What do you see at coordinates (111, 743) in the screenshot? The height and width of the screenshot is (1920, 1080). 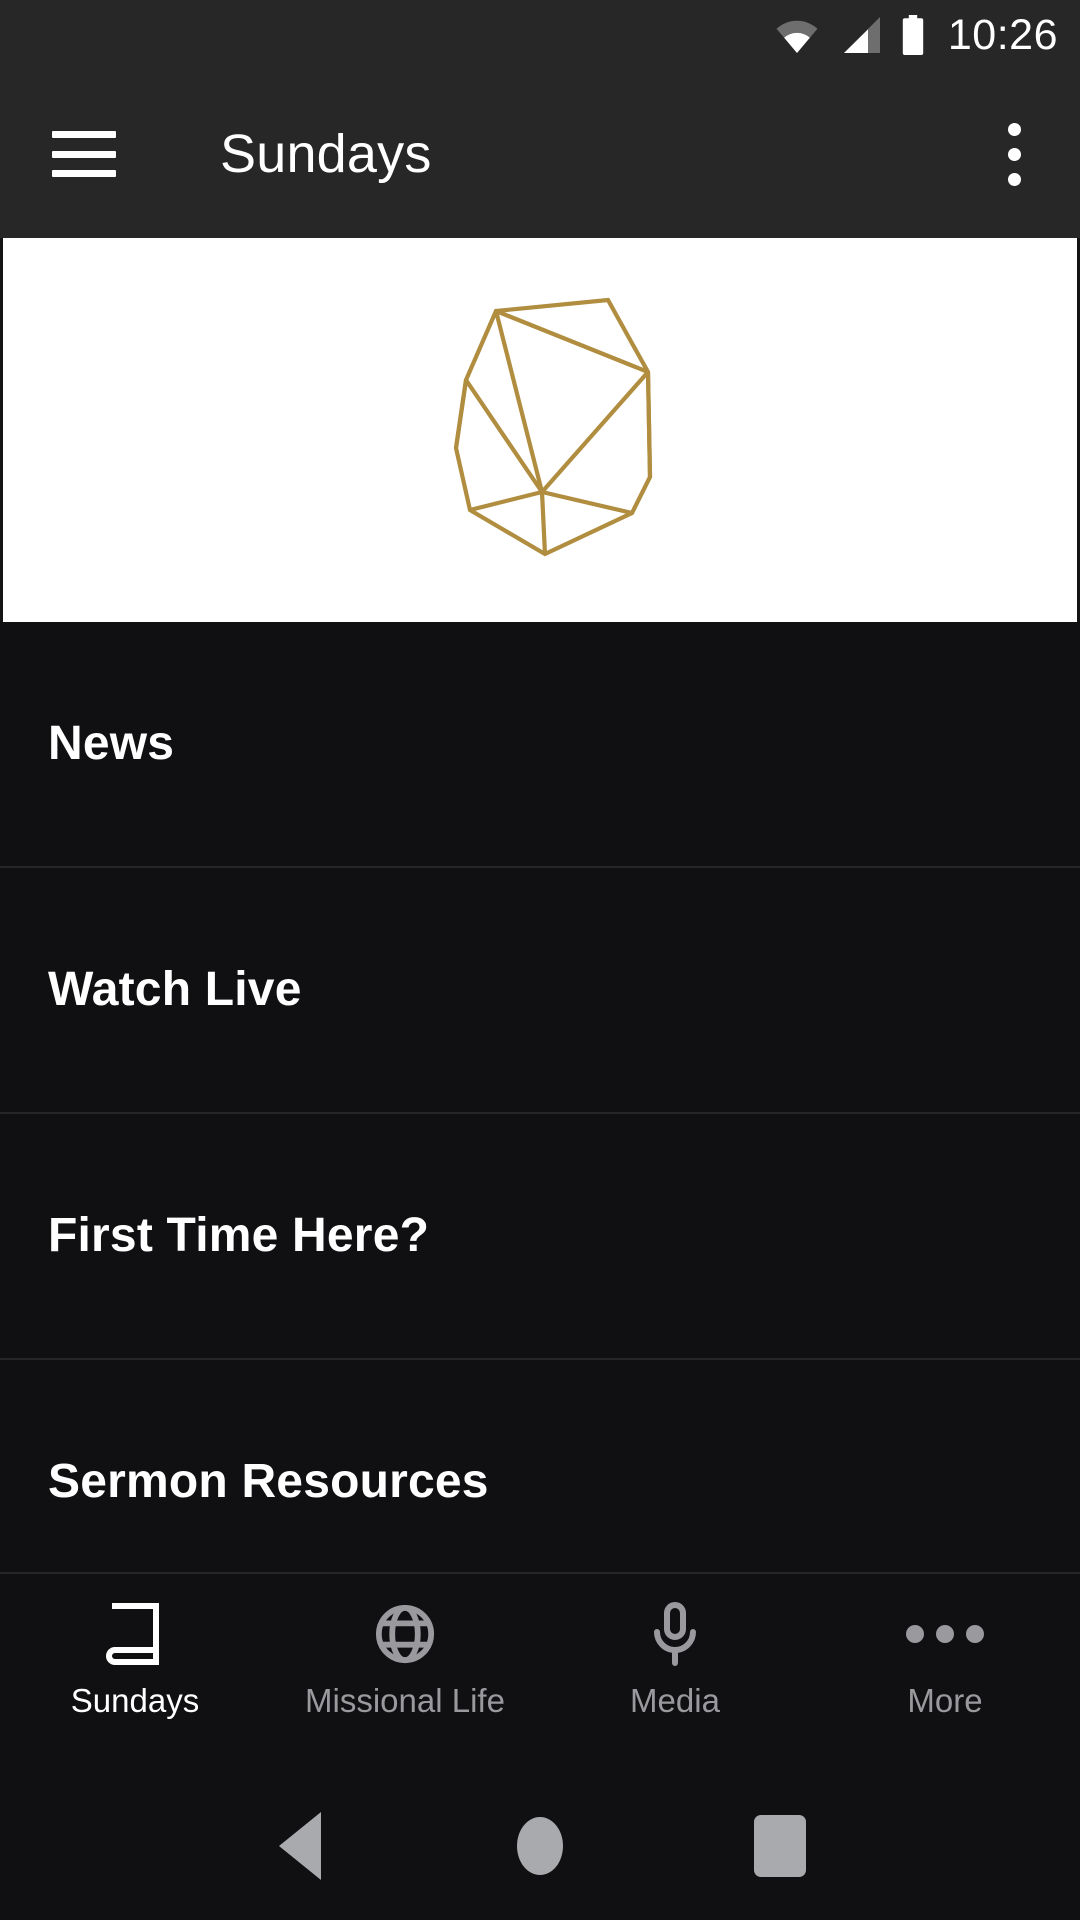 I see `list-item-label: News` at bounding box center [111, 743].